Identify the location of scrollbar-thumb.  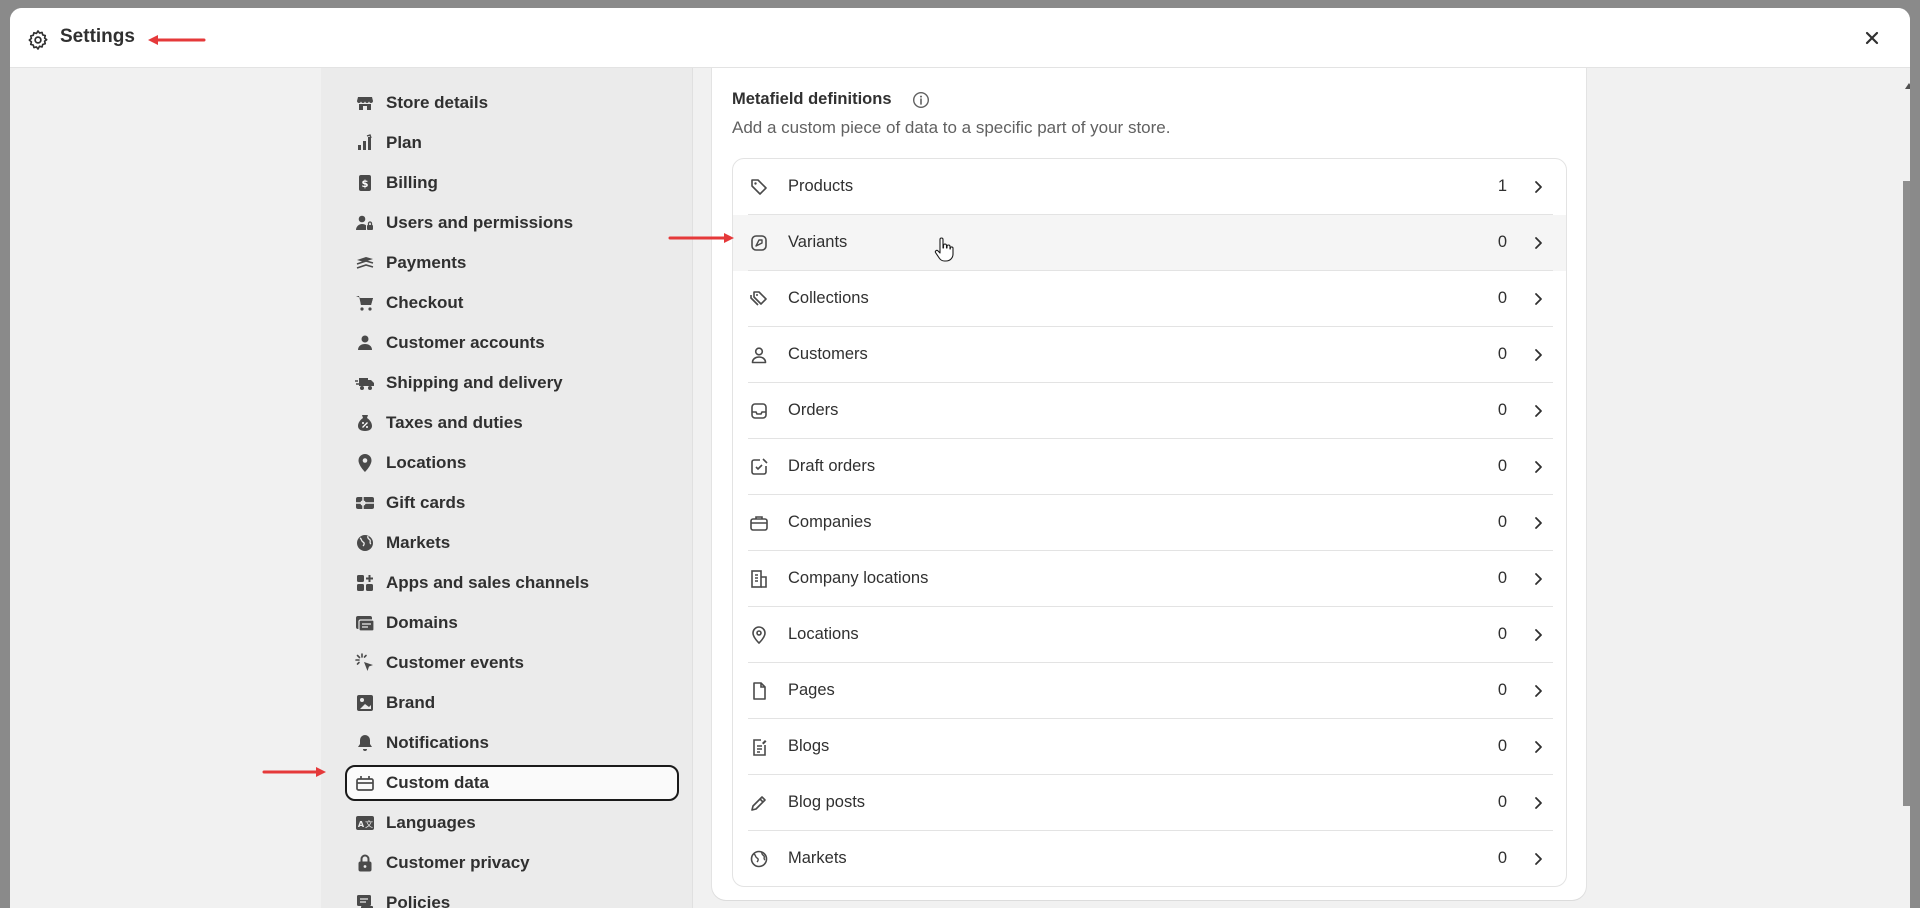
(1906, 493).